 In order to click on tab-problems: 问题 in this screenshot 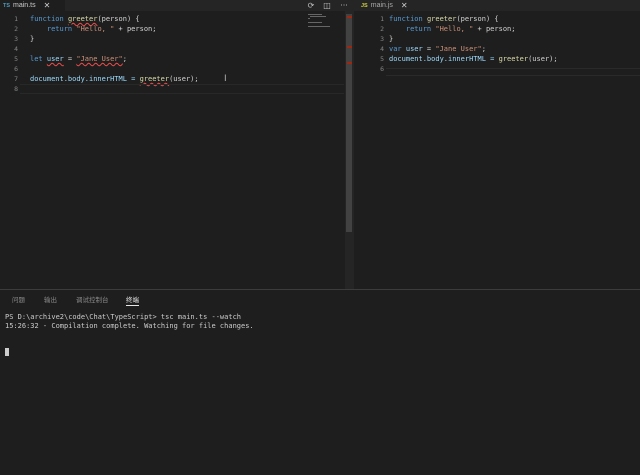, I will do `click(18, 299)`.